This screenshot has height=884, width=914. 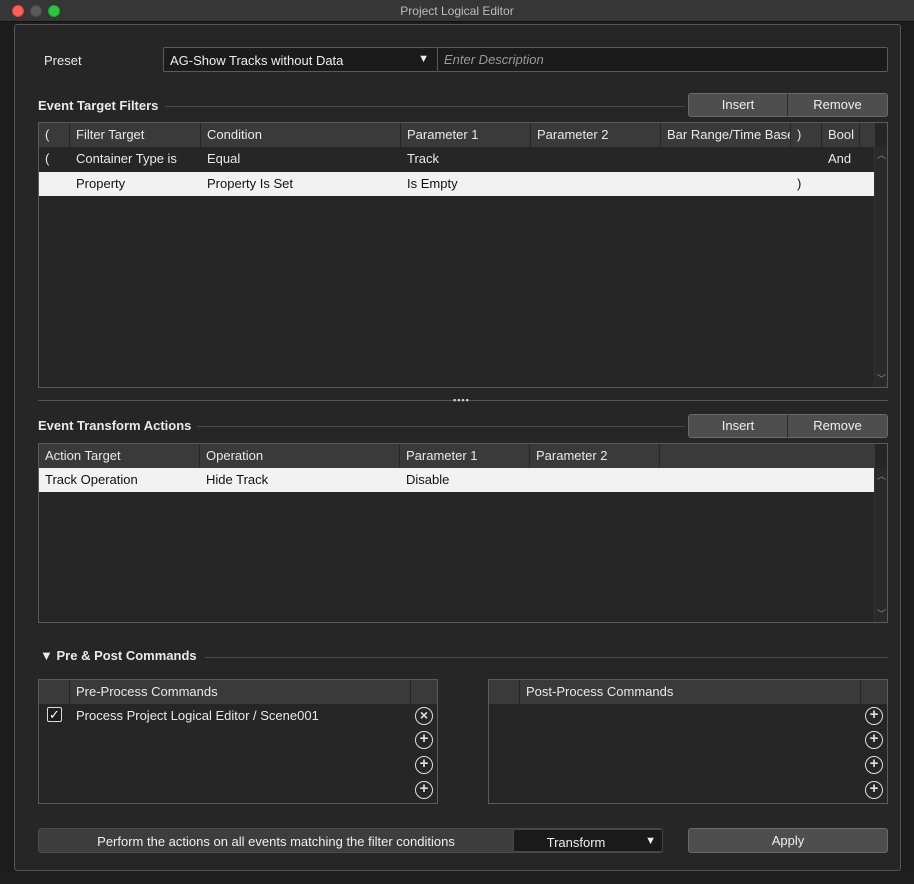 I want to click on filters-section-title: Event Target Filters, so click(x=98, y=105).